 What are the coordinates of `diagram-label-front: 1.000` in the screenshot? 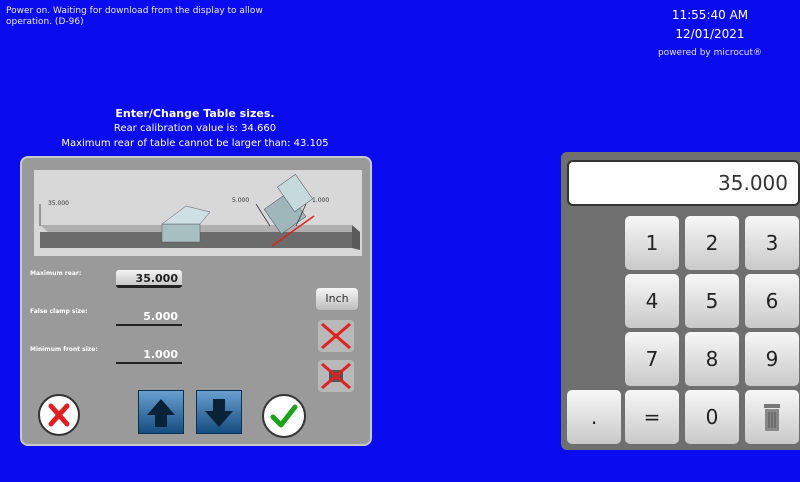 It's located at (321, 200).